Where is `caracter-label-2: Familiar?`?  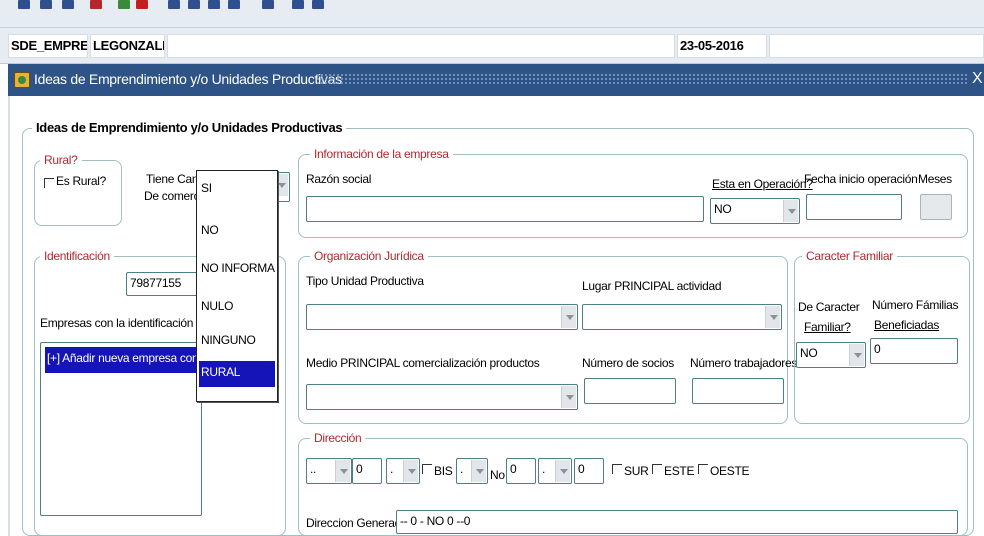
caracter-label-2: Familiar? is located at coordinates (827, 327).